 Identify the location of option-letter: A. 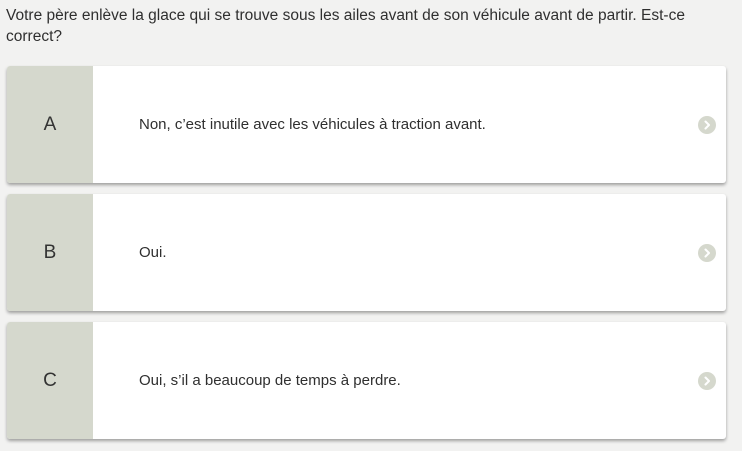
(50, 124).